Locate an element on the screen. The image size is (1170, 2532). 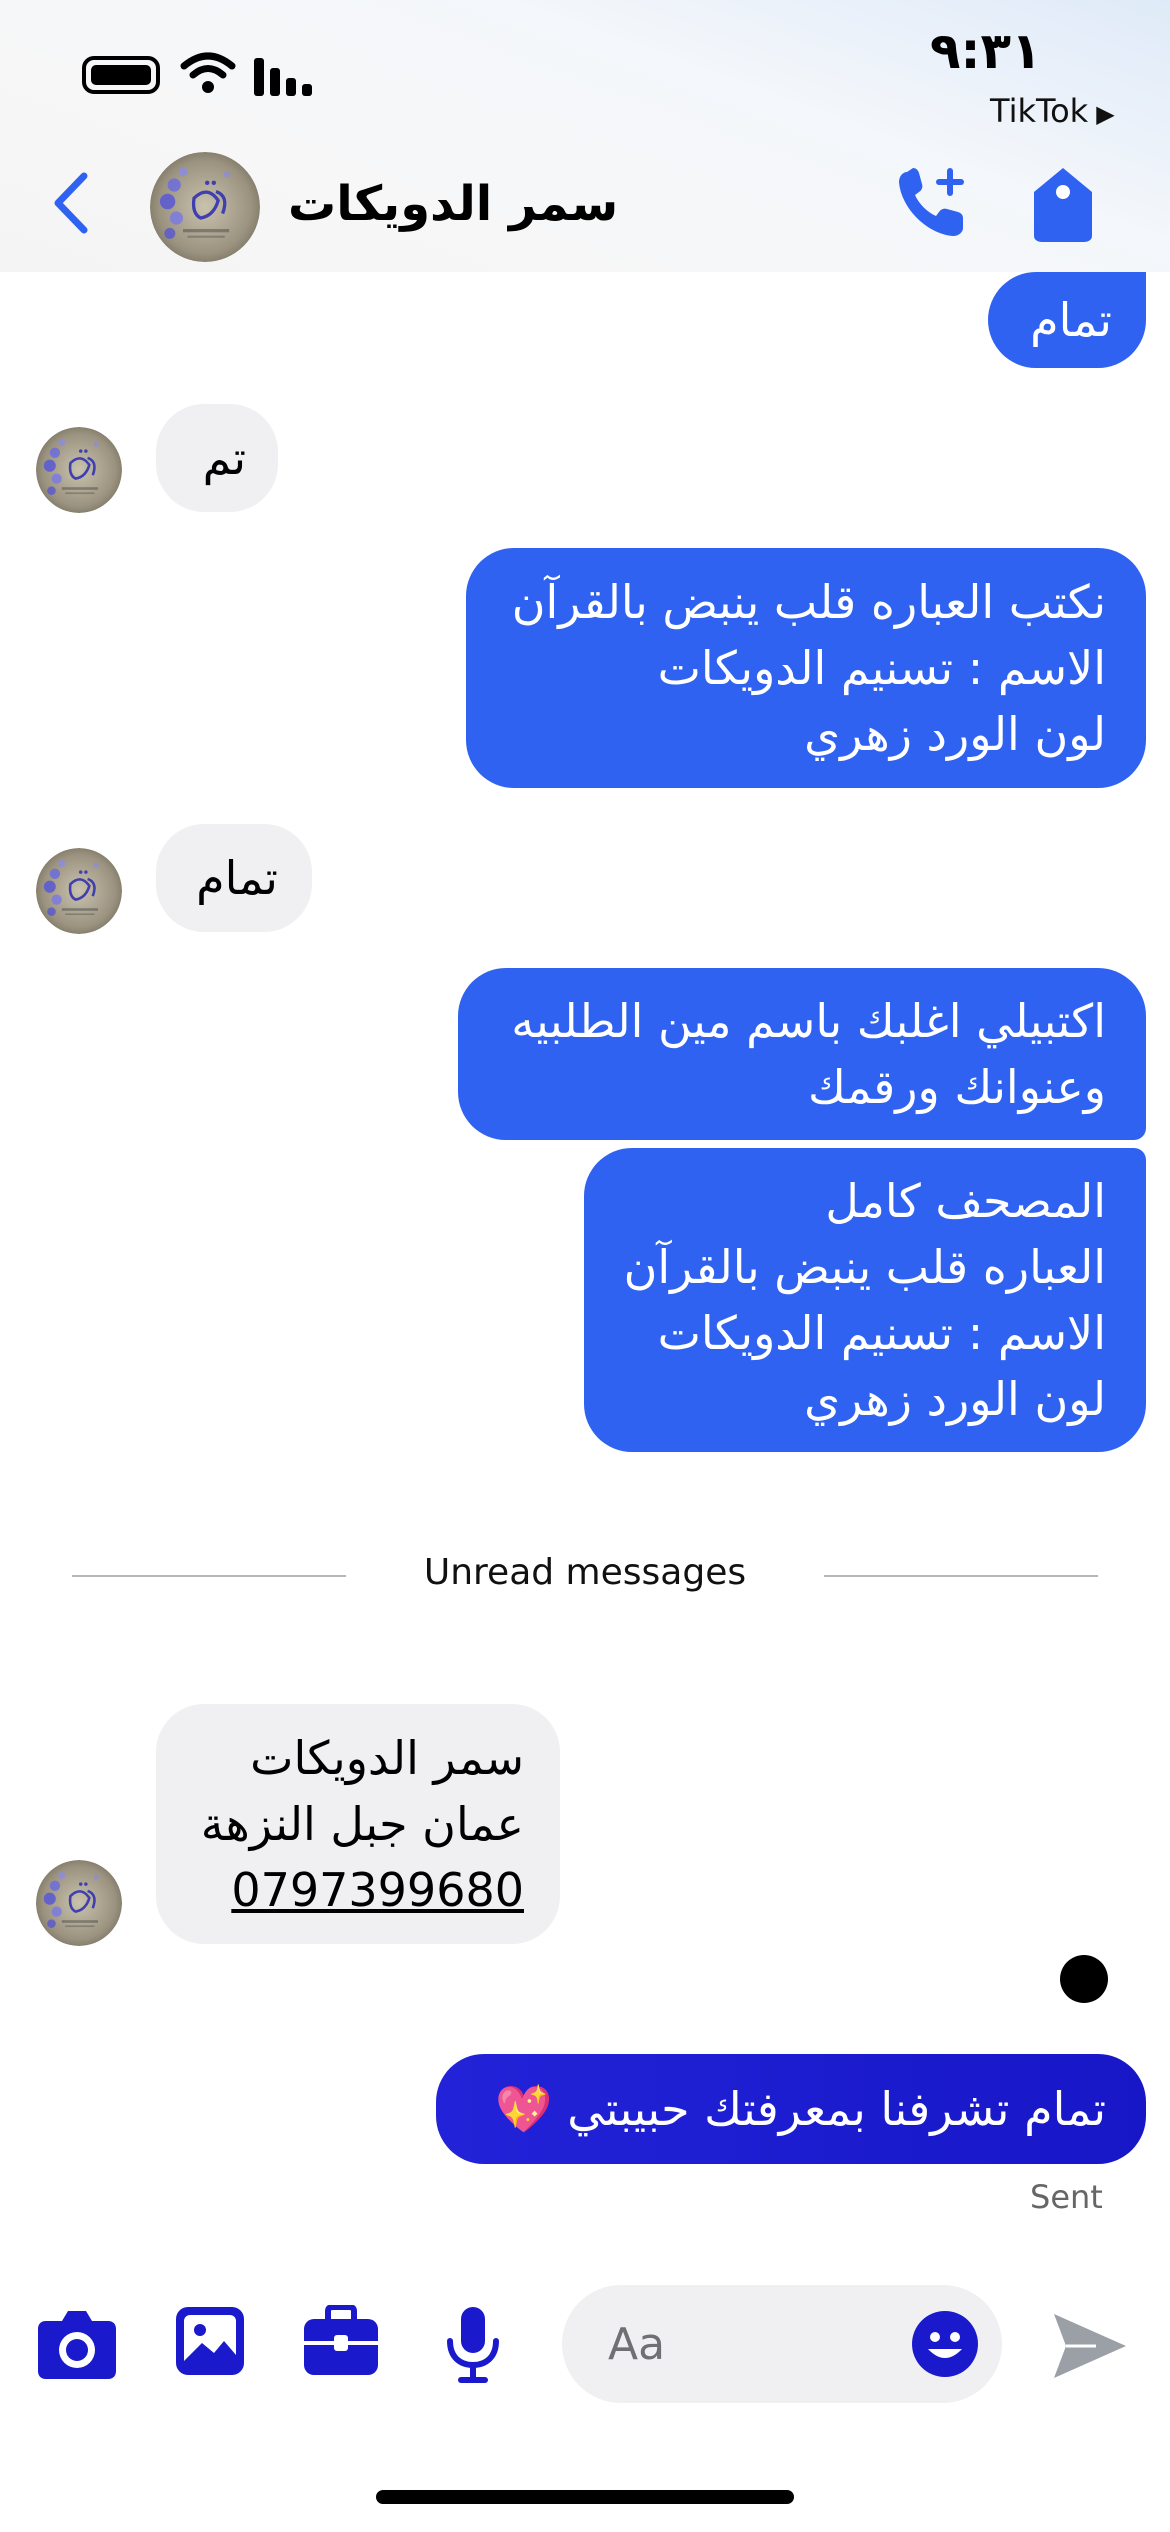
message-text: عمان جبل النزهة is located at coordinates (362, 1824).